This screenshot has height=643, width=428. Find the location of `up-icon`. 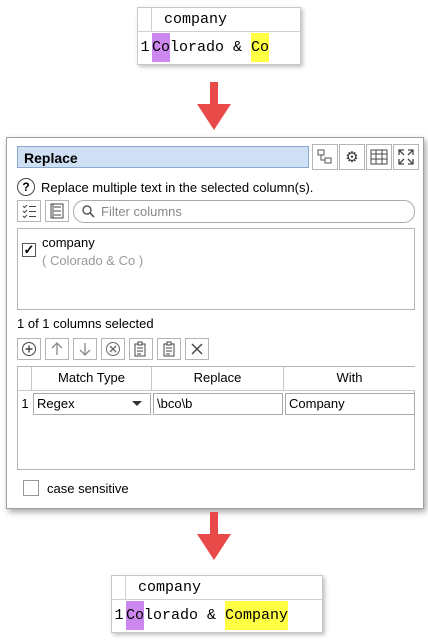

up-icon is located at coordinates (57, 348).